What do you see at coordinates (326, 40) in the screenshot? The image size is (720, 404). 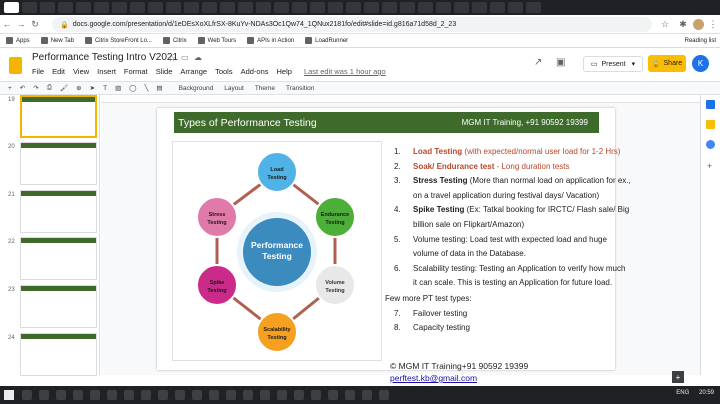 I see `bookmark-item: LoadRunner` at bounding box center [326, 40].